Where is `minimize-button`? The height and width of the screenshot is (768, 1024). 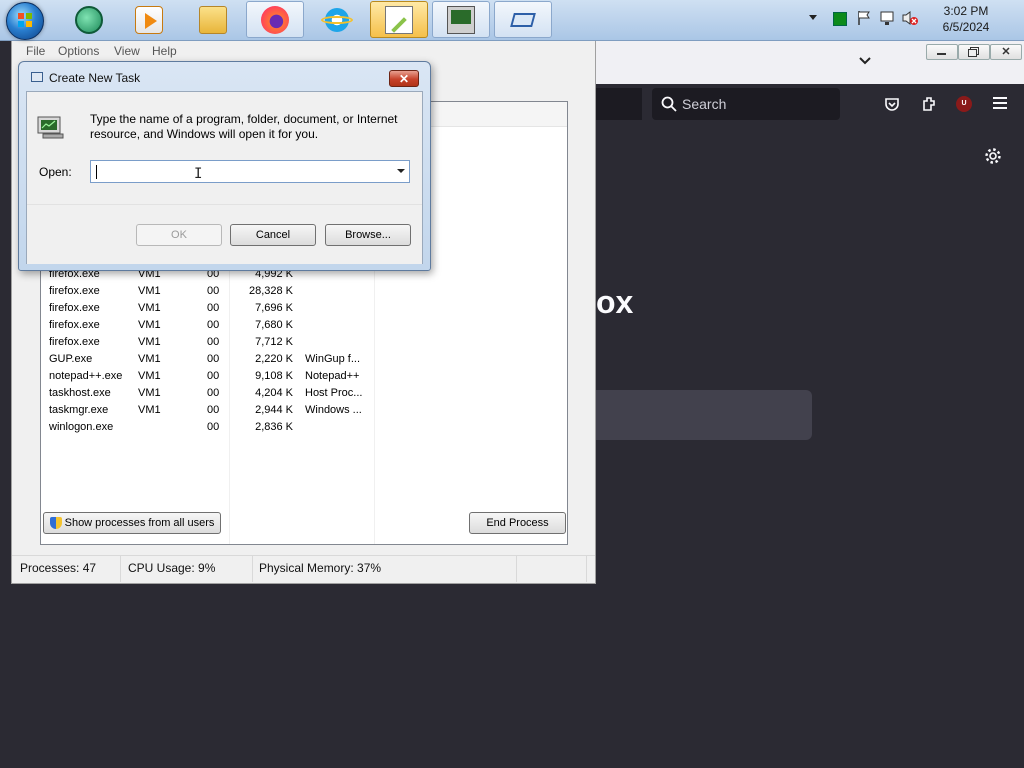 minimize-button is located at coordinates (942, 52).